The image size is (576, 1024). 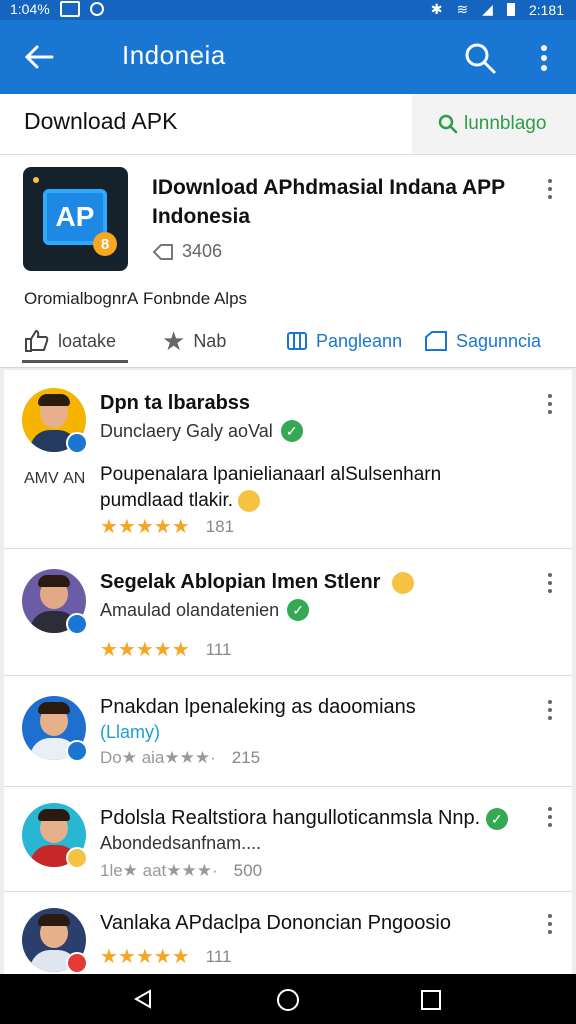 I want to click on status-time-left: 1:04%, so click(x=30, y=9).